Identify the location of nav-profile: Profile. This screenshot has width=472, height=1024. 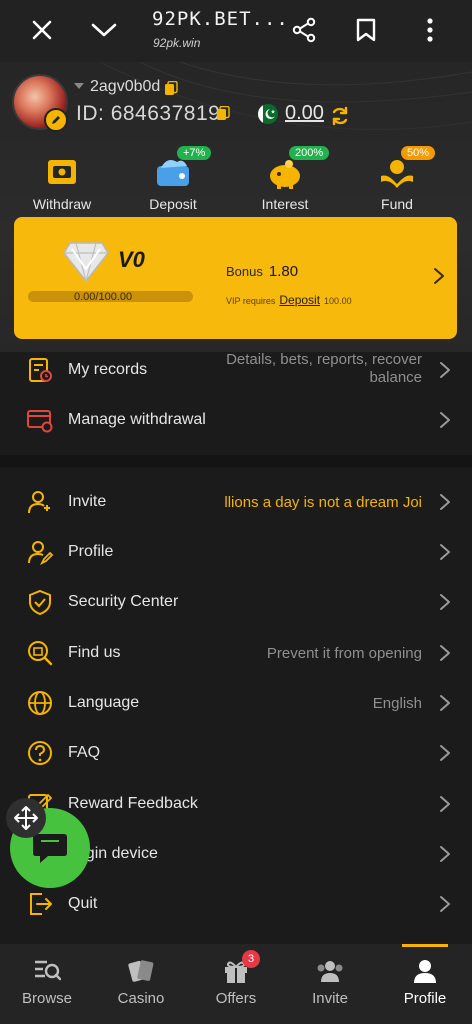
(425, 984).